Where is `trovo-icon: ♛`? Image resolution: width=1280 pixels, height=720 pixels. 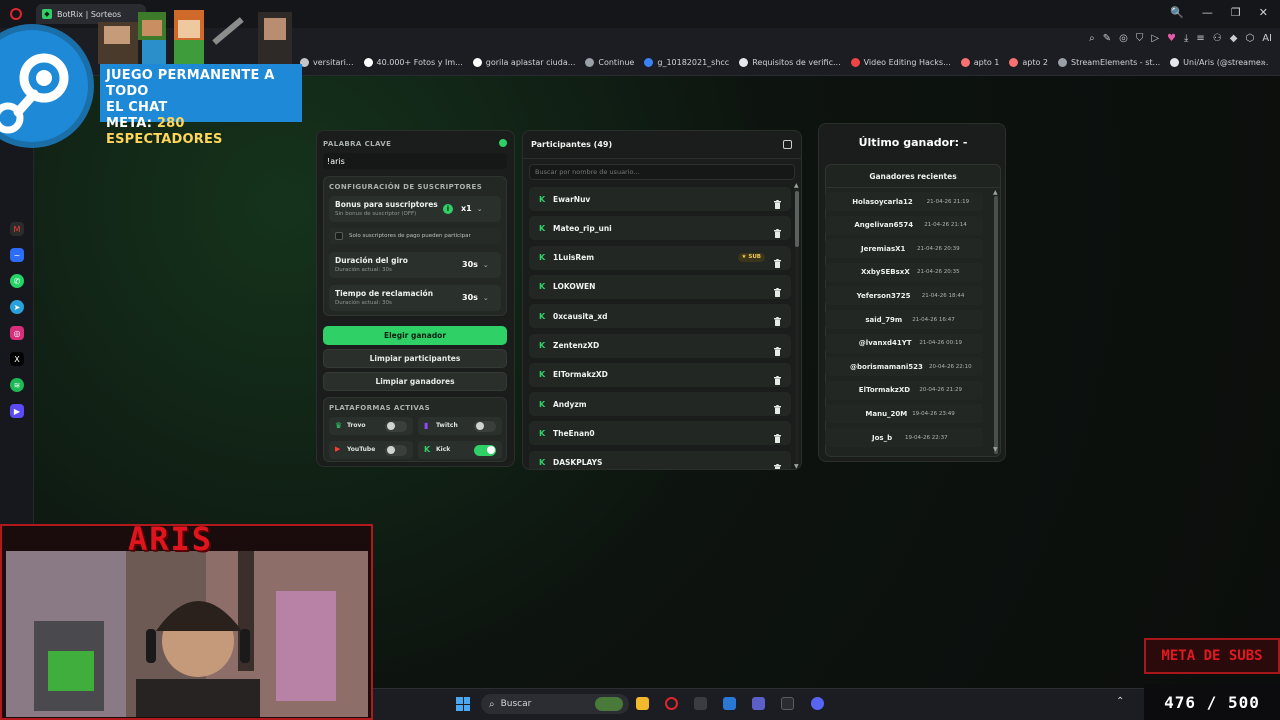 trovo-icon: ♛ is located at coordinates (339, 425).